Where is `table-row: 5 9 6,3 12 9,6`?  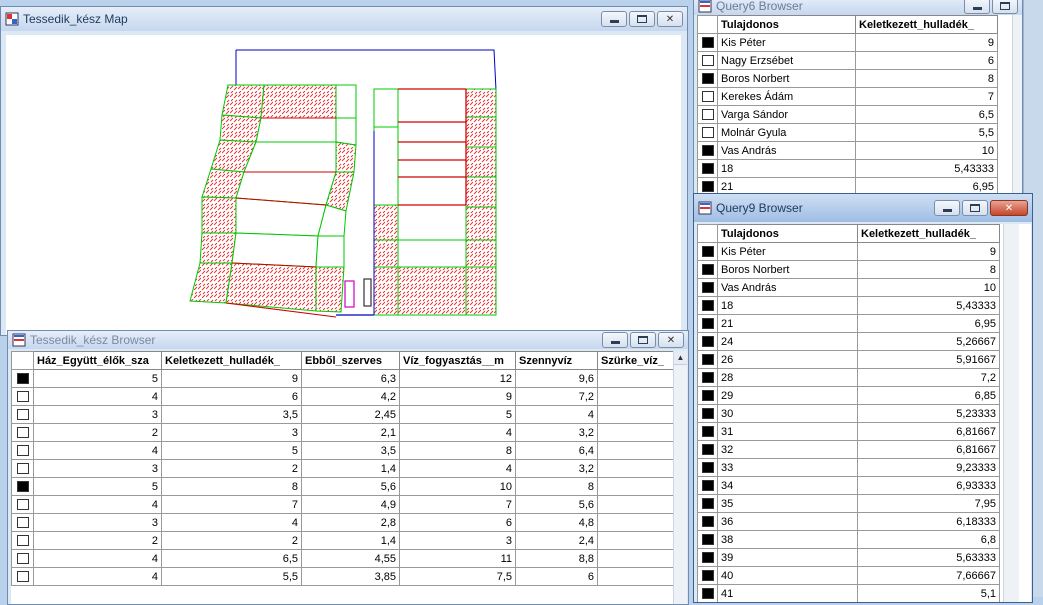 table-row: 5 9 6,3 12 9,6 is located at coordinates (342, 378).